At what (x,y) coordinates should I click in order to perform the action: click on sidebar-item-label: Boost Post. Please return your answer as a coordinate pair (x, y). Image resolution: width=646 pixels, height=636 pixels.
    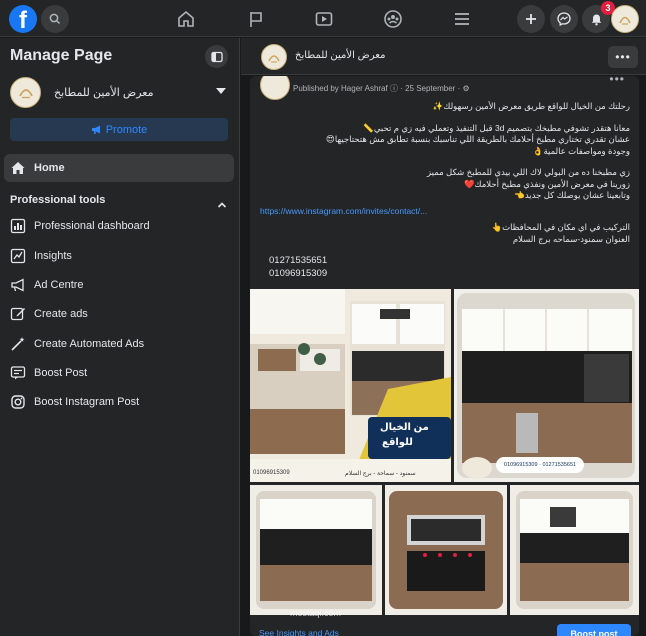
    Looking at the image, I should click on (61, 373).